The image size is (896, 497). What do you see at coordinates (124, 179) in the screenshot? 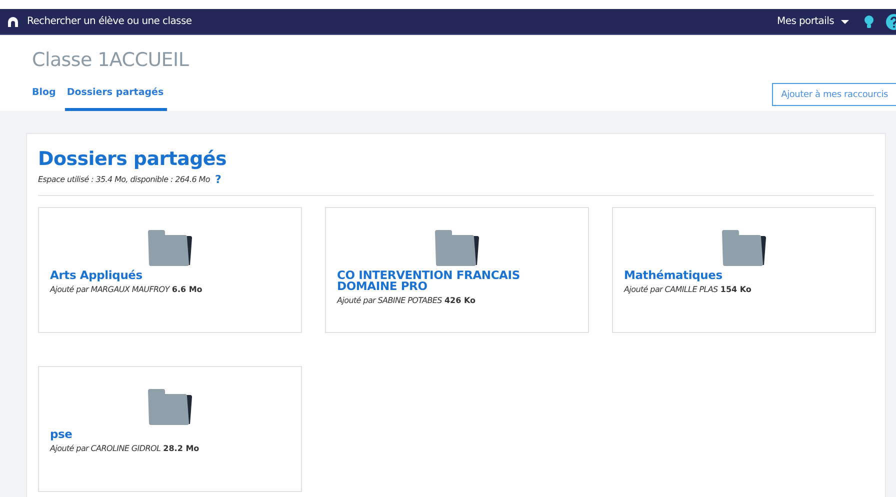
I see `storage-usage: Espace utilisé : 35.4 Mo, disponible : 264.6 Mo` at bounding box center [124, 179].